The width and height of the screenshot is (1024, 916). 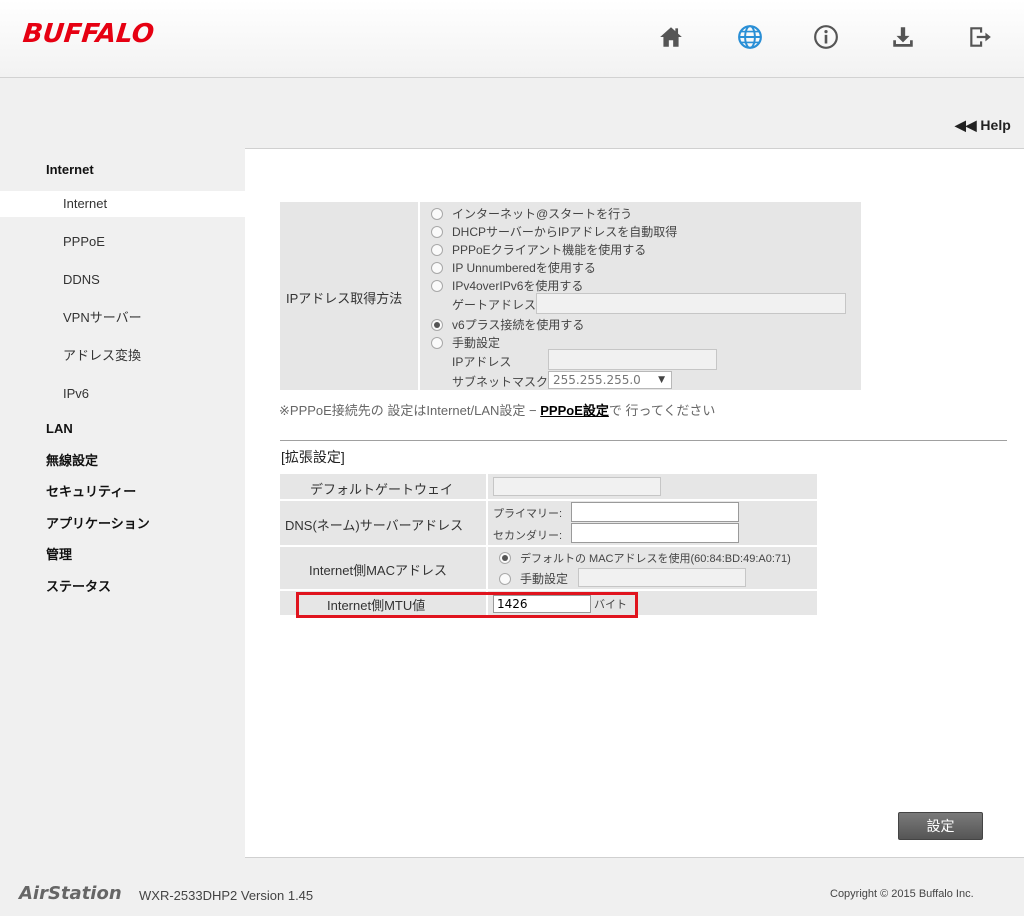 I want to click on sidebar-category--: アプリケーション, so click(x=122, y=524).